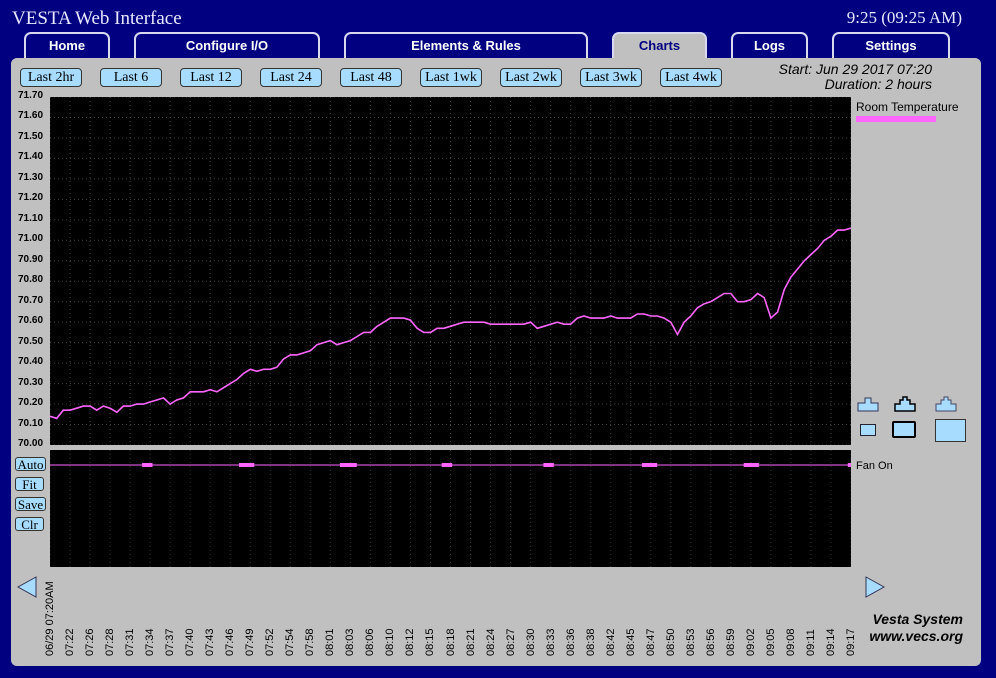  I want to click on x-tick-label: 09:17, so click(851, 642).